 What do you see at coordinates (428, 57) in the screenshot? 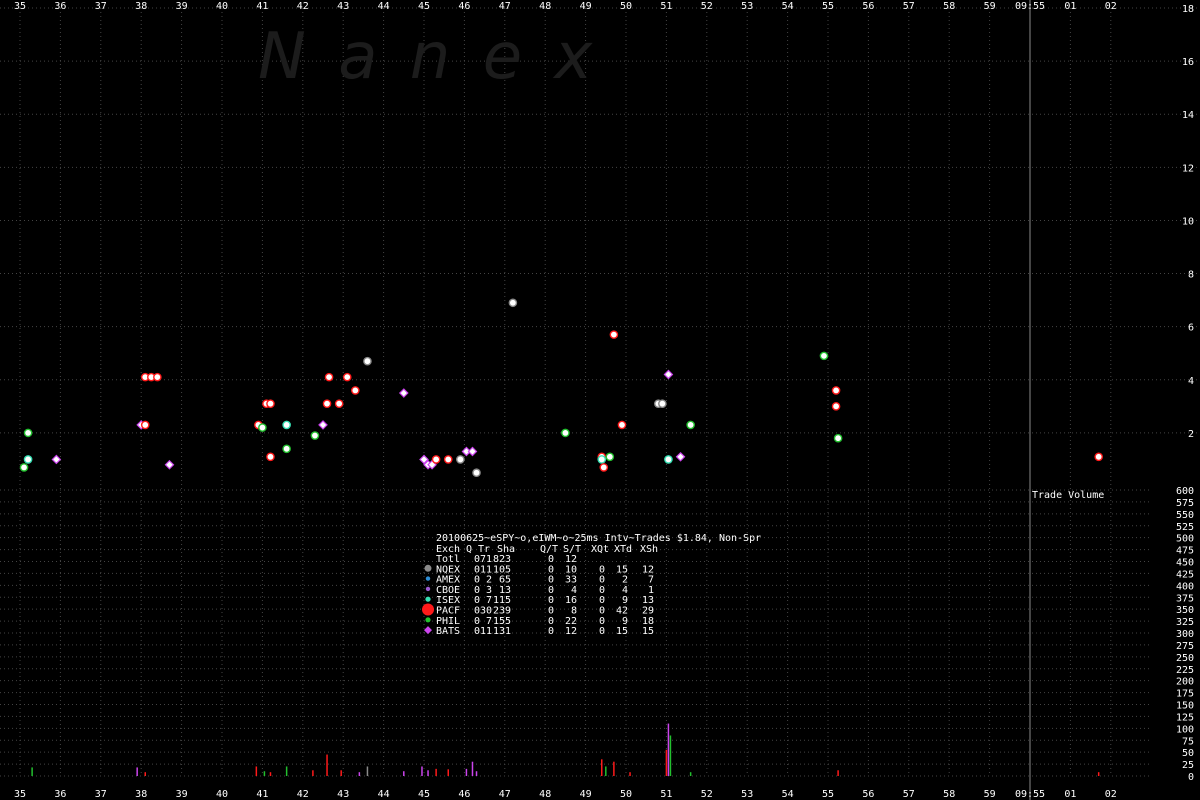
I see `nanex-watermark: N a n e x` at bounding box center [428, 57].